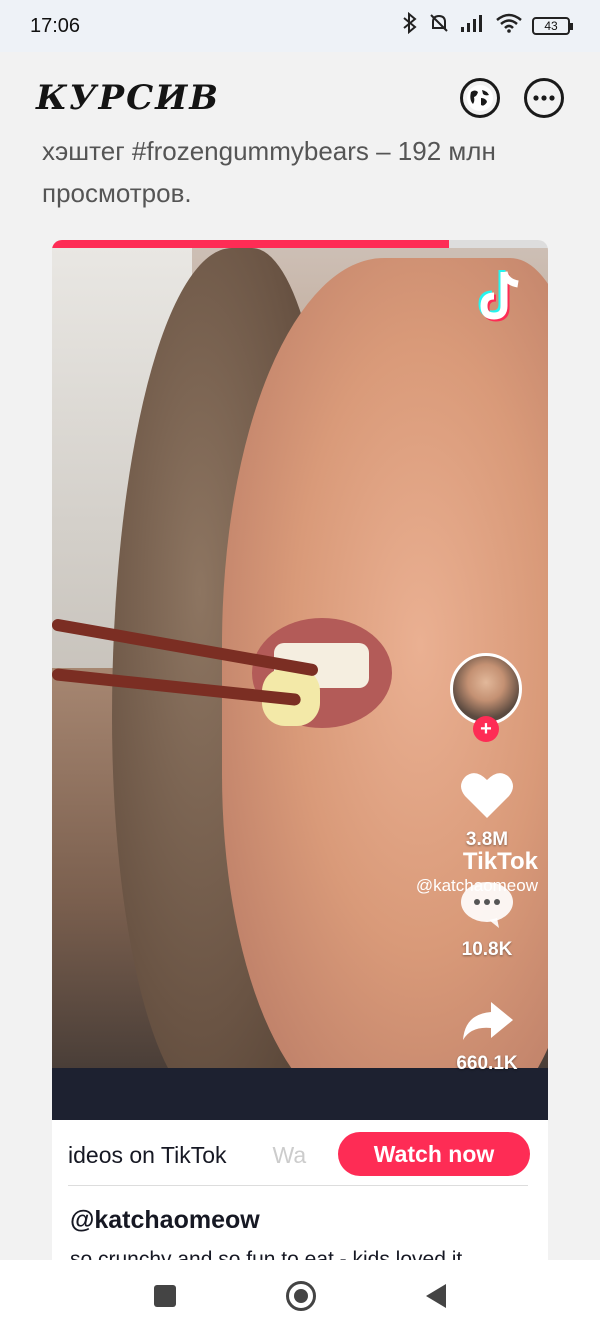 The width and height of the screenshot is (600, 1332). Describe the element at coordinates (298, 1185) in the screenshot. I see `divider` at that location.